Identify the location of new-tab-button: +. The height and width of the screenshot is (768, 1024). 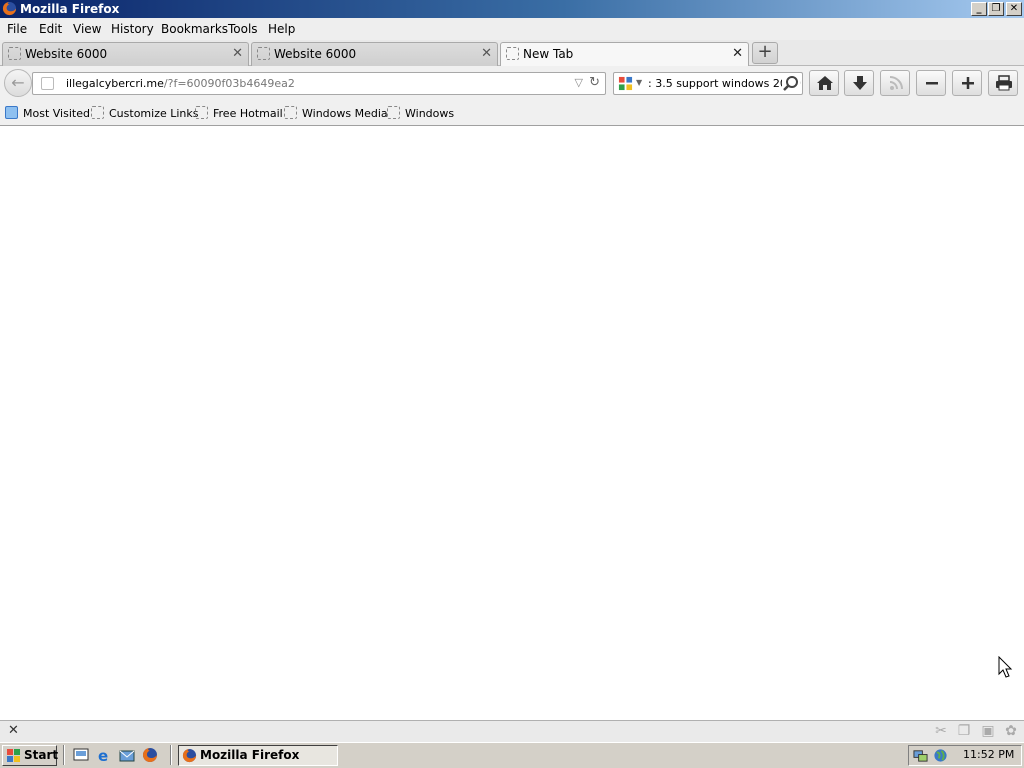
(765, 53).